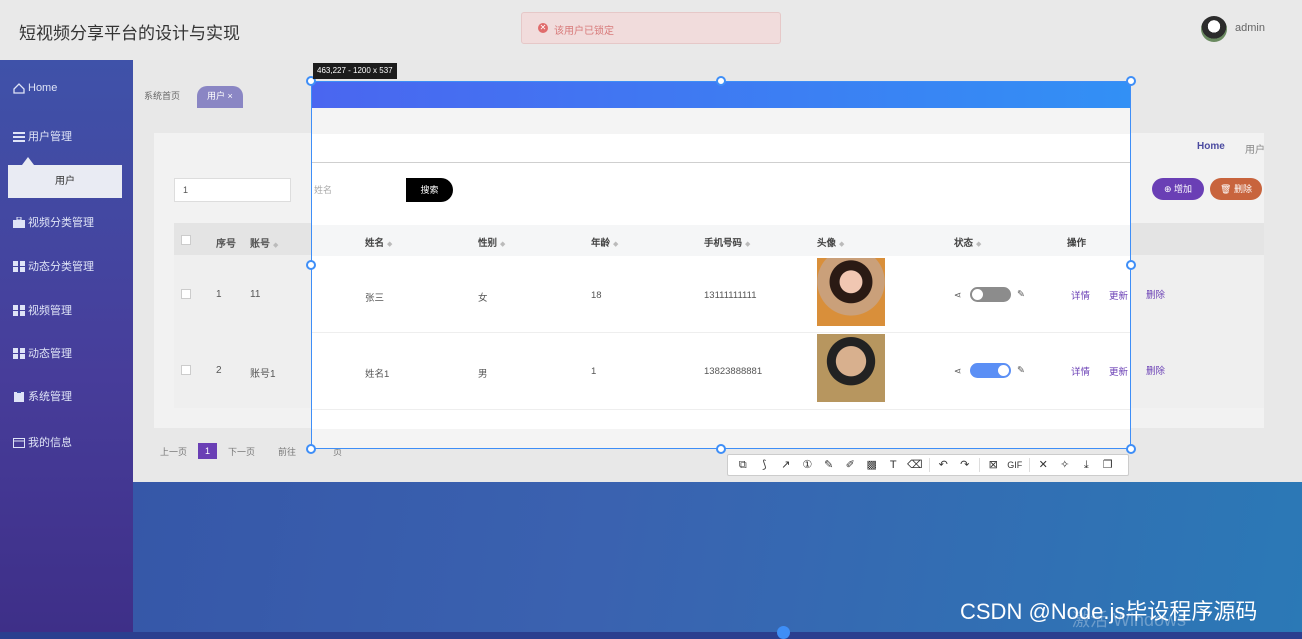 This screenshot has width=1302, height=639. Describe the element at coordinates (1131, 81) in the screenshot. I see `resize-handle-ne` at that location.